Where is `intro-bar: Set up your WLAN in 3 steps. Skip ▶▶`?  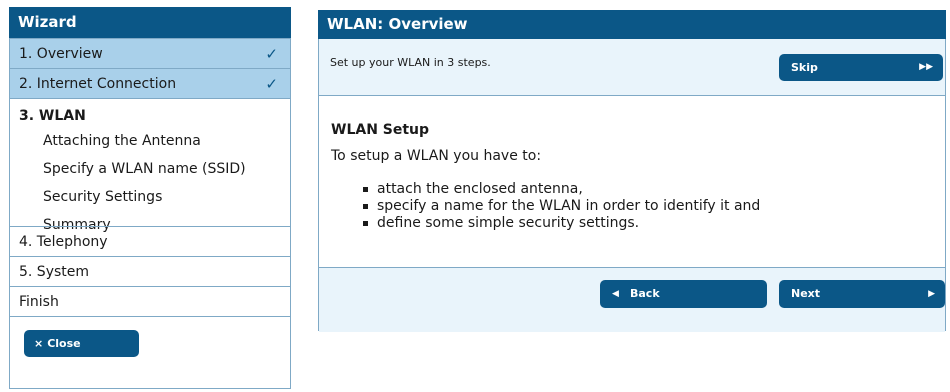
intro-bar: Set up your WLAN in 3 steps. Skip ▶▶ is located at coordinates (632, 67).